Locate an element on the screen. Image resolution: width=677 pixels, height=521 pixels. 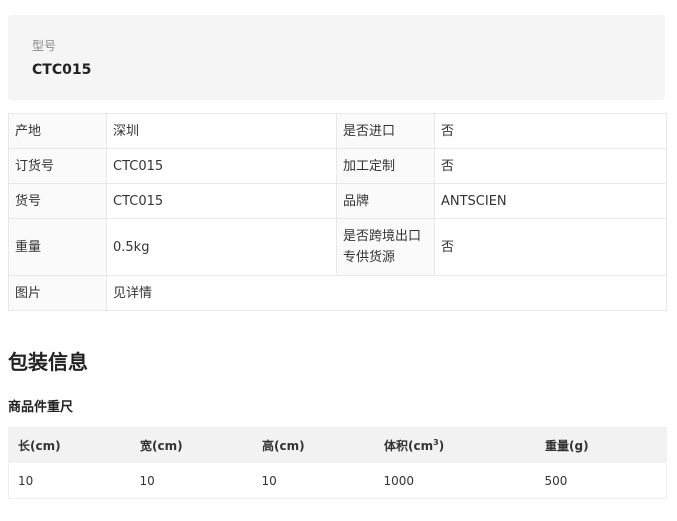
packaging-subtitle: 商品件重尺 is located at coordinates (41, 407).